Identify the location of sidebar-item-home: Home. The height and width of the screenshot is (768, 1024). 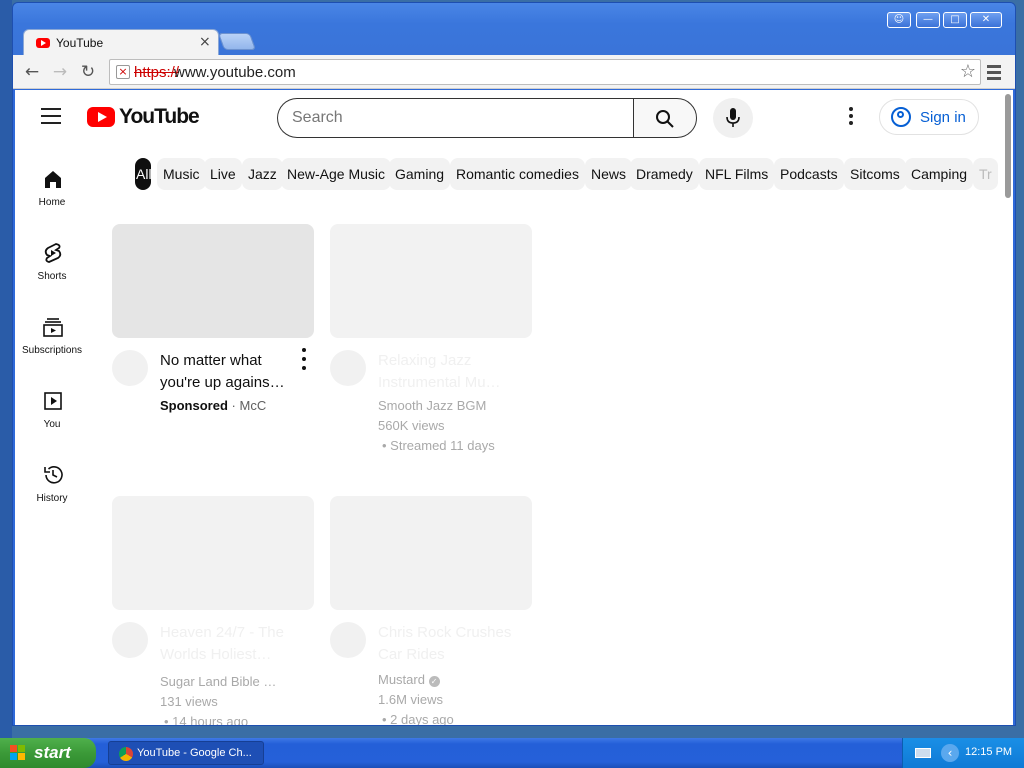
(52, 198).